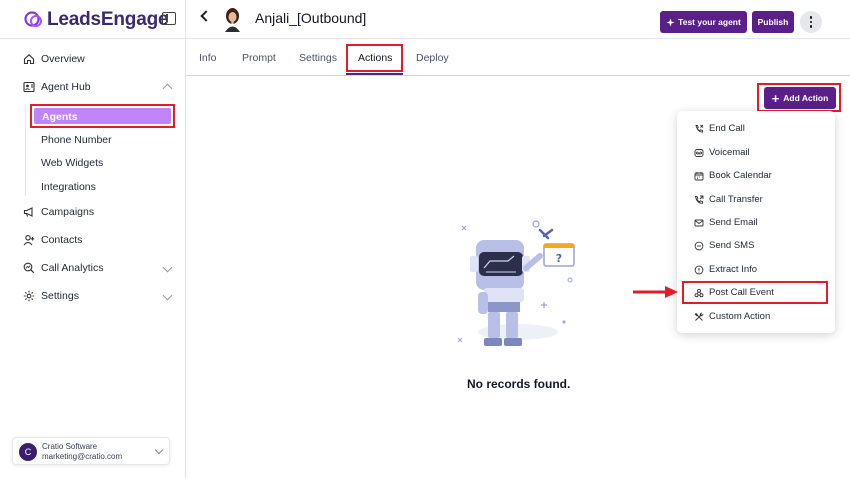 The width and height of the screenshot is (850, 478). Describe the element at coordinates (68, 212) in the screenshot. I see `sidebar-item-label: Campaigns` at that location.